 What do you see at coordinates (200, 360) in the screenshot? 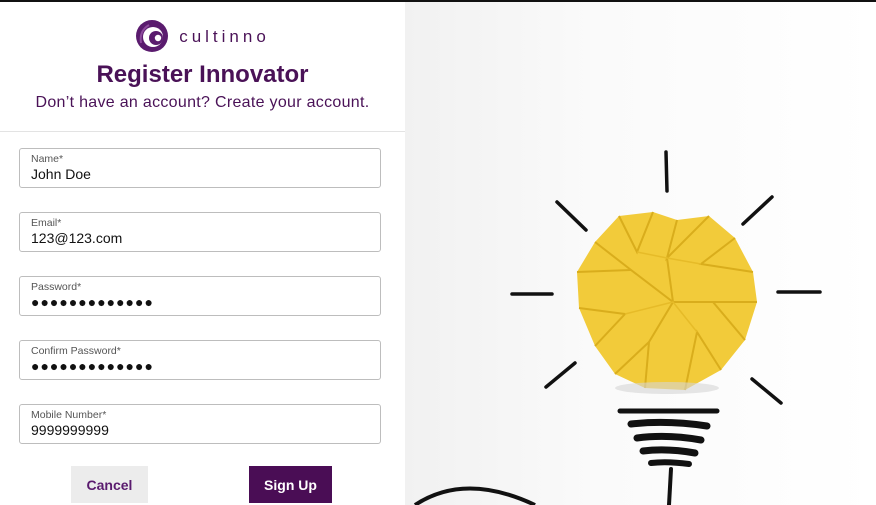
I see `confirm-password-field: Confirm Password* ●●●●●●●●●●●●●` at bounding box center [200, 360].